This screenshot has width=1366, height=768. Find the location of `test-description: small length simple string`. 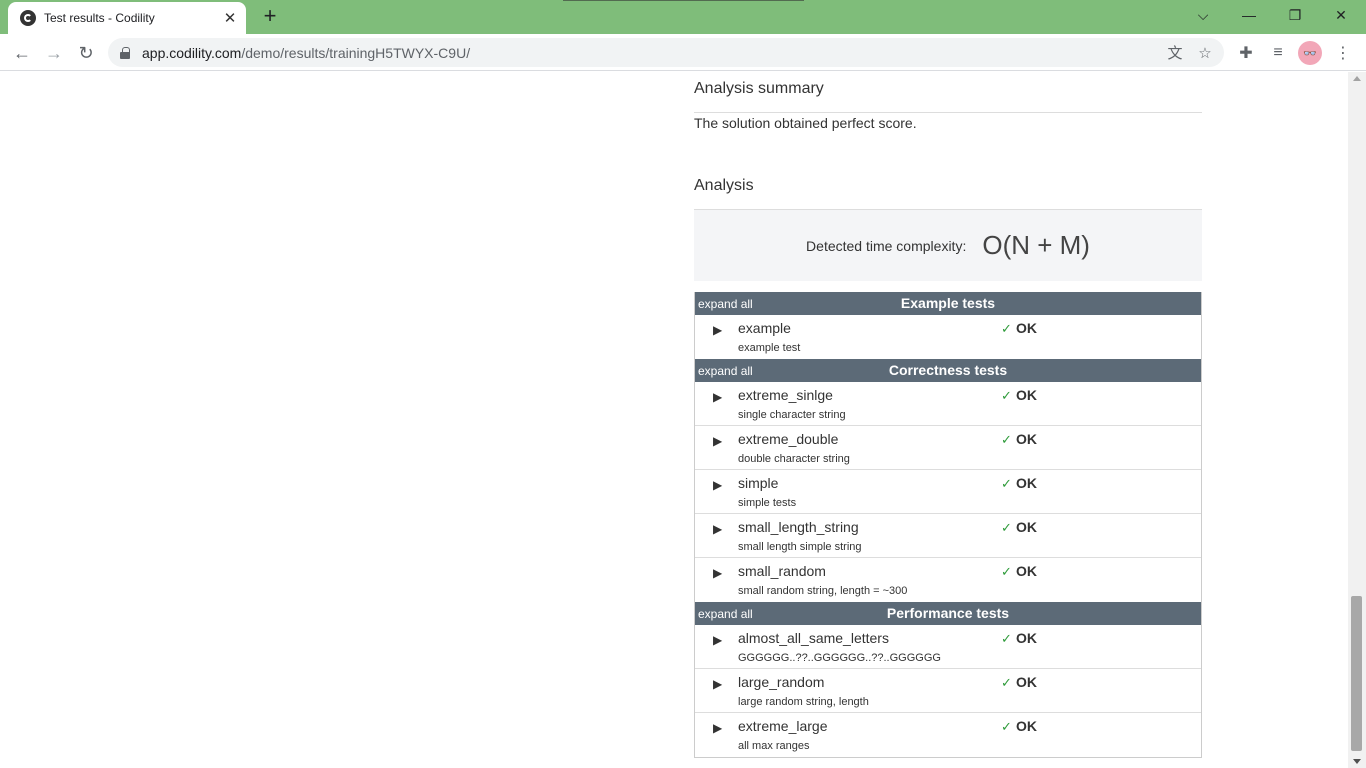

test-description: small length simple string is located at coordinates (800, 547).